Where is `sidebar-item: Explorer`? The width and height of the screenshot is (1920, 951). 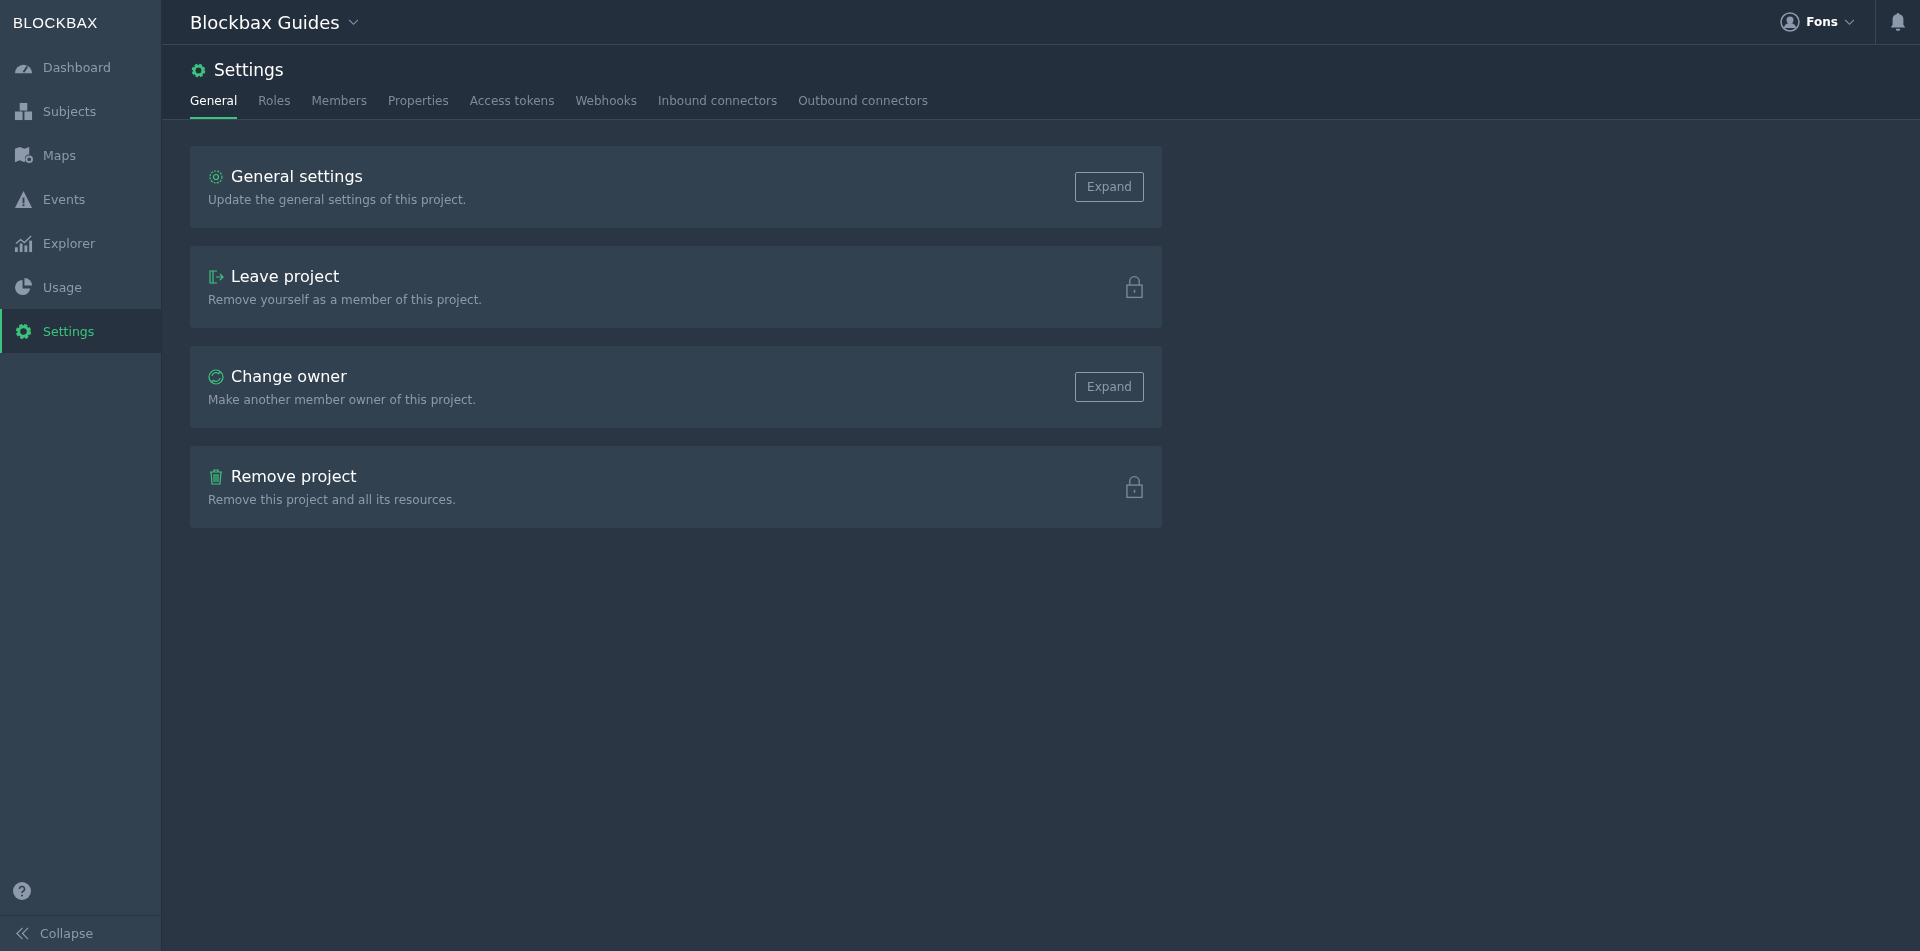 sidebar-item: Explorer is located at coordinates (80, 243).